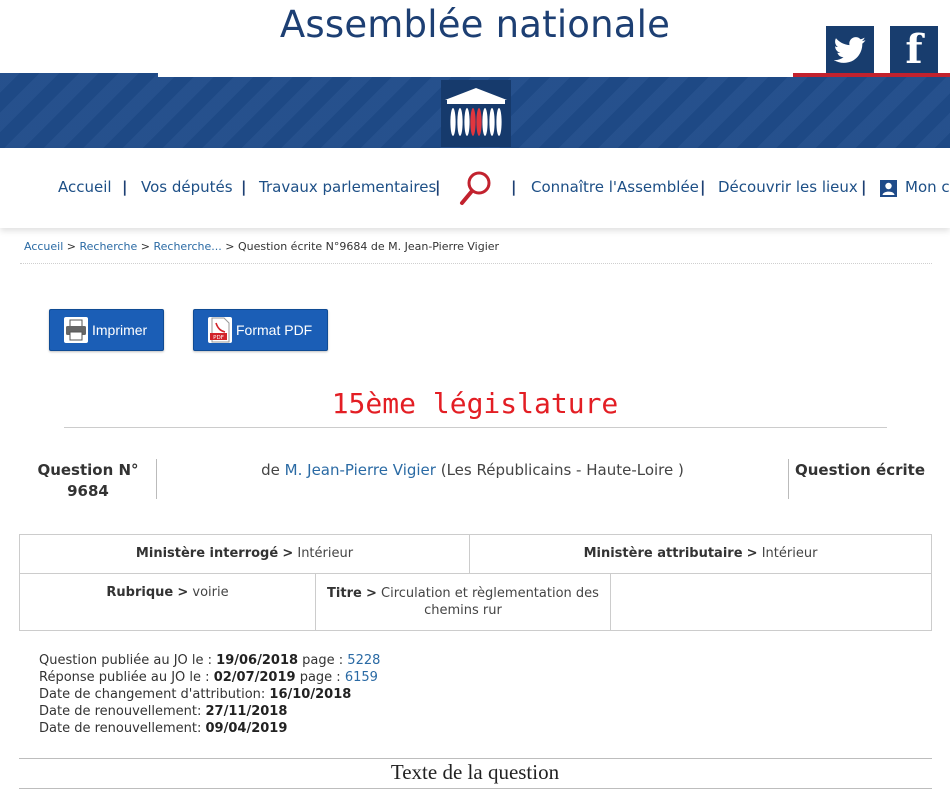  I want to click on nav-item-vos-deputes: Vos députés, so click(187, 187).